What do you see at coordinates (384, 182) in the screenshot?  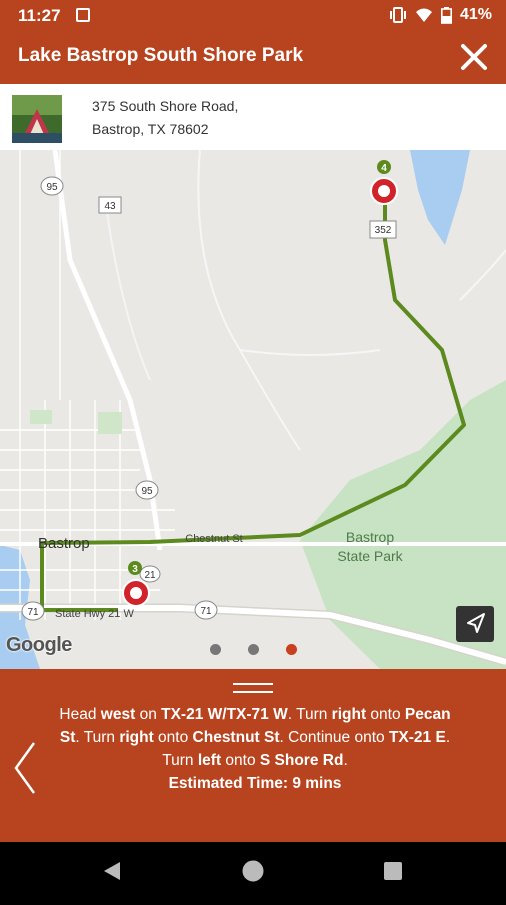 I see `route-marker-end: 4` at bounding box center [384, 182].